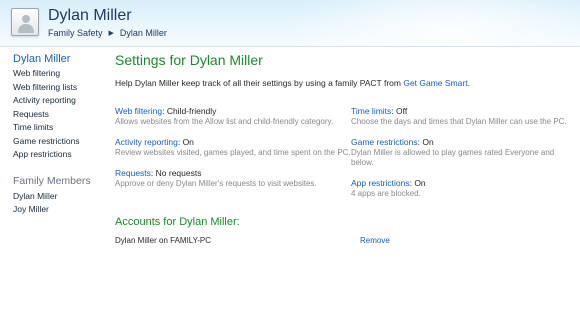 The width and height of the screenshot is (580, 326). What do you see at coordinates (176, 173) in the screenshot?
I see `requests-value: : No requests` at bounding box center [176, 173].